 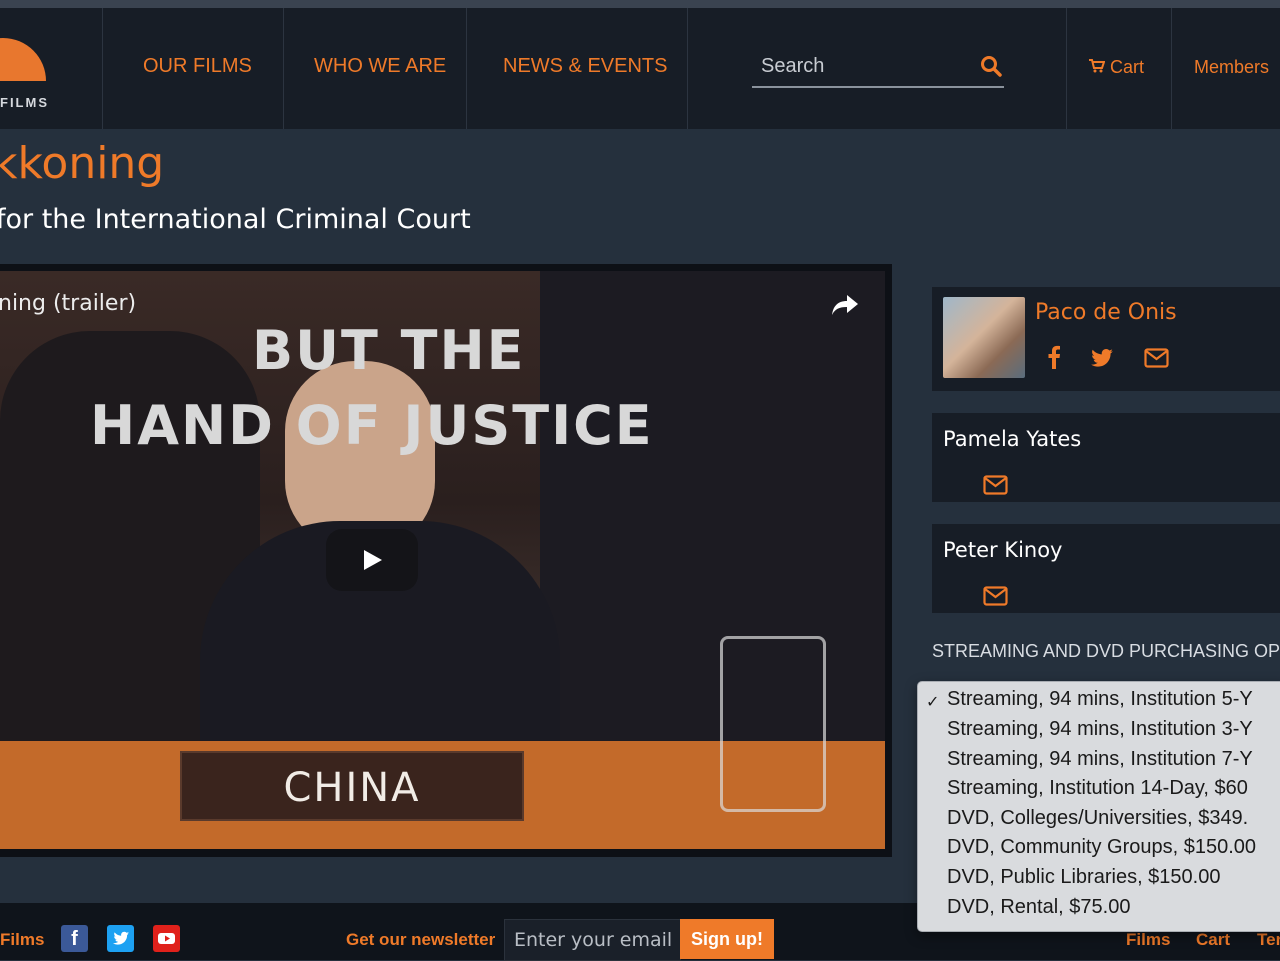 I want to click on video-title: ning (trailer), so click(x=68, y=303).